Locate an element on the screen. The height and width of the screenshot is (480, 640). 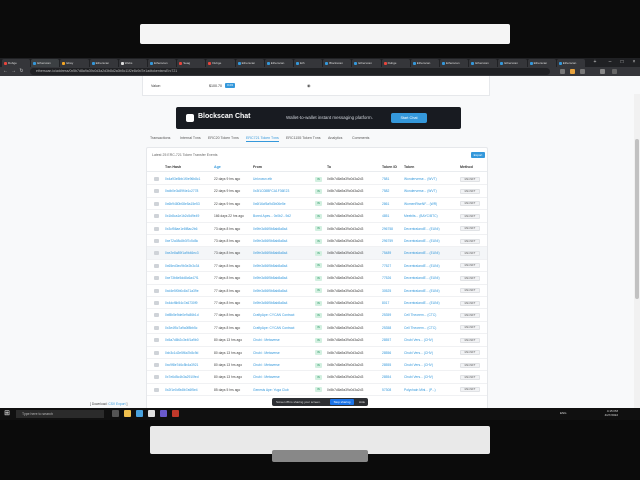
page-scrollbar is located at coordinates (637, 254).